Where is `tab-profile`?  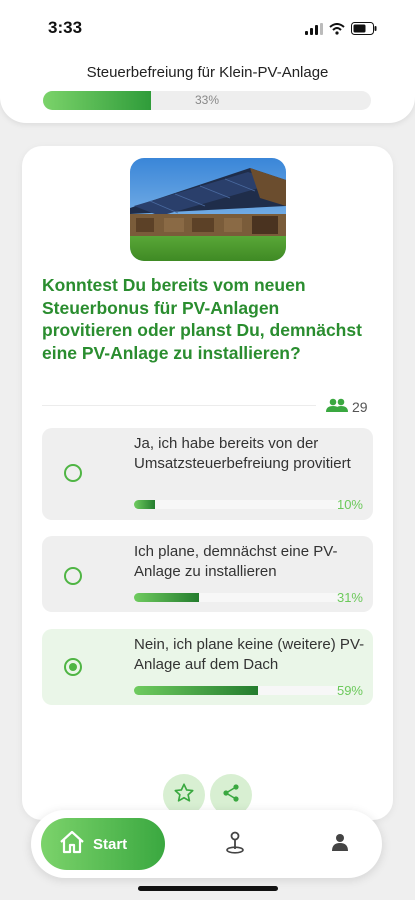 tab-profile is located at coordinates (340, 844).